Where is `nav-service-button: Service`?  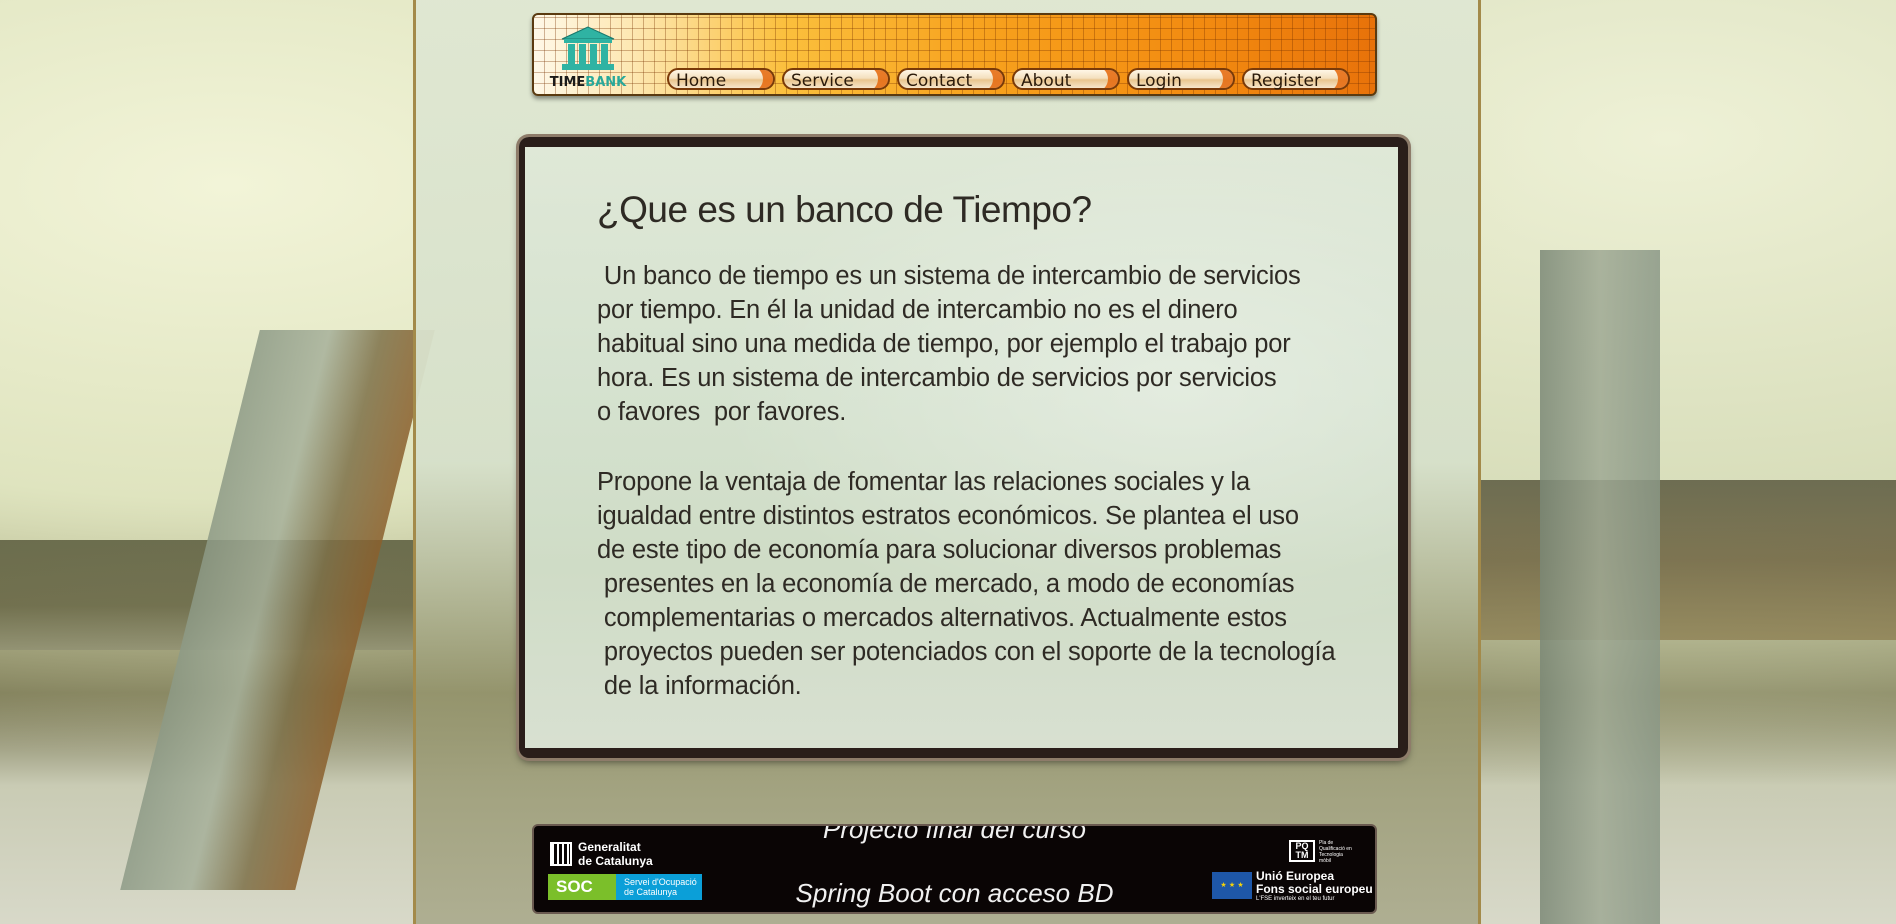
nav-service-button: Service is located at coordinates (836, 79).